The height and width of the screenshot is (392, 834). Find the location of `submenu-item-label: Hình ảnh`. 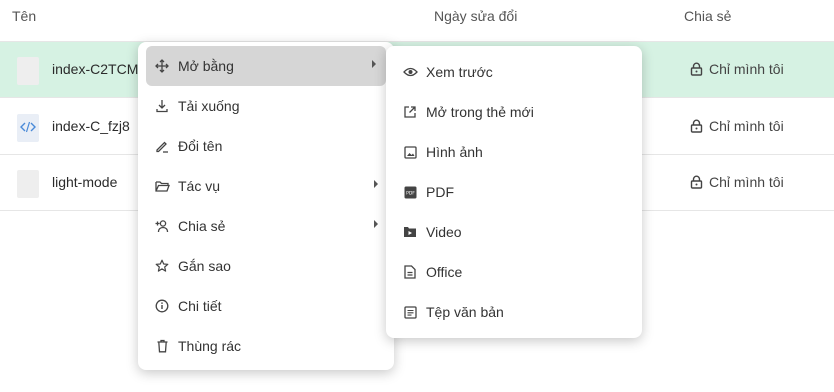

submenu-item-label: Hình ảnh is located at coordinates (454, 152).